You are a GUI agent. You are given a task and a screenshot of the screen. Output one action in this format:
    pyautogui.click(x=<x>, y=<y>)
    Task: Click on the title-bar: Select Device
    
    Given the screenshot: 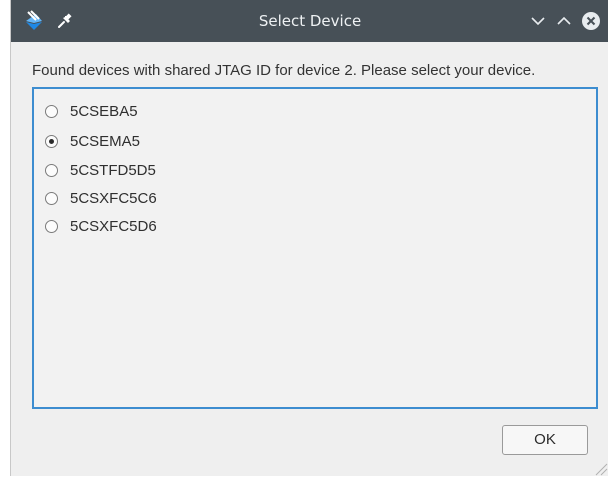 What is the action you would take?
    pyautogui.click(x=309, y=21)
    